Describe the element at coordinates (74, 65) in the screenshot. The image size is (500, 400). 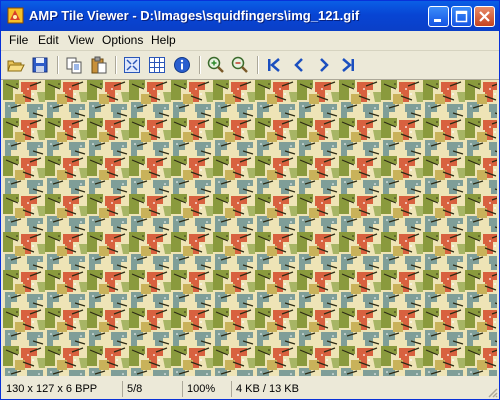
I see `copy-icon` at that location.